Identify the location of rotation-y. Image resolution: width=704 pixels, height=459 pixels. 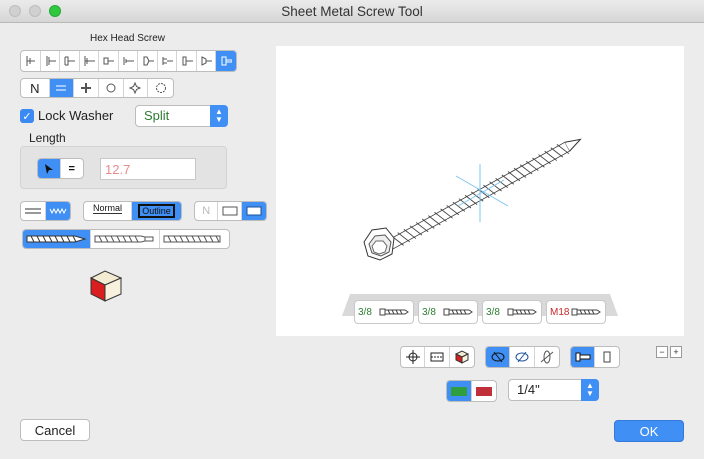
(522, 357).